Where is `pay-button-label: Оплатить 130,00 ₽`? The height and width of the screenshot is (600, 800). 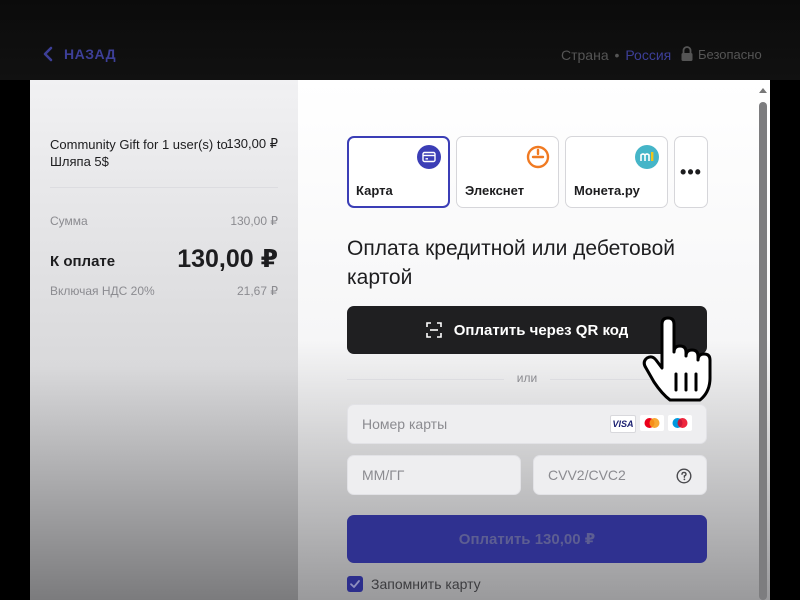 pay-button-label: Оплатить 130,00 ₽ is located at coordinates (527, 539).